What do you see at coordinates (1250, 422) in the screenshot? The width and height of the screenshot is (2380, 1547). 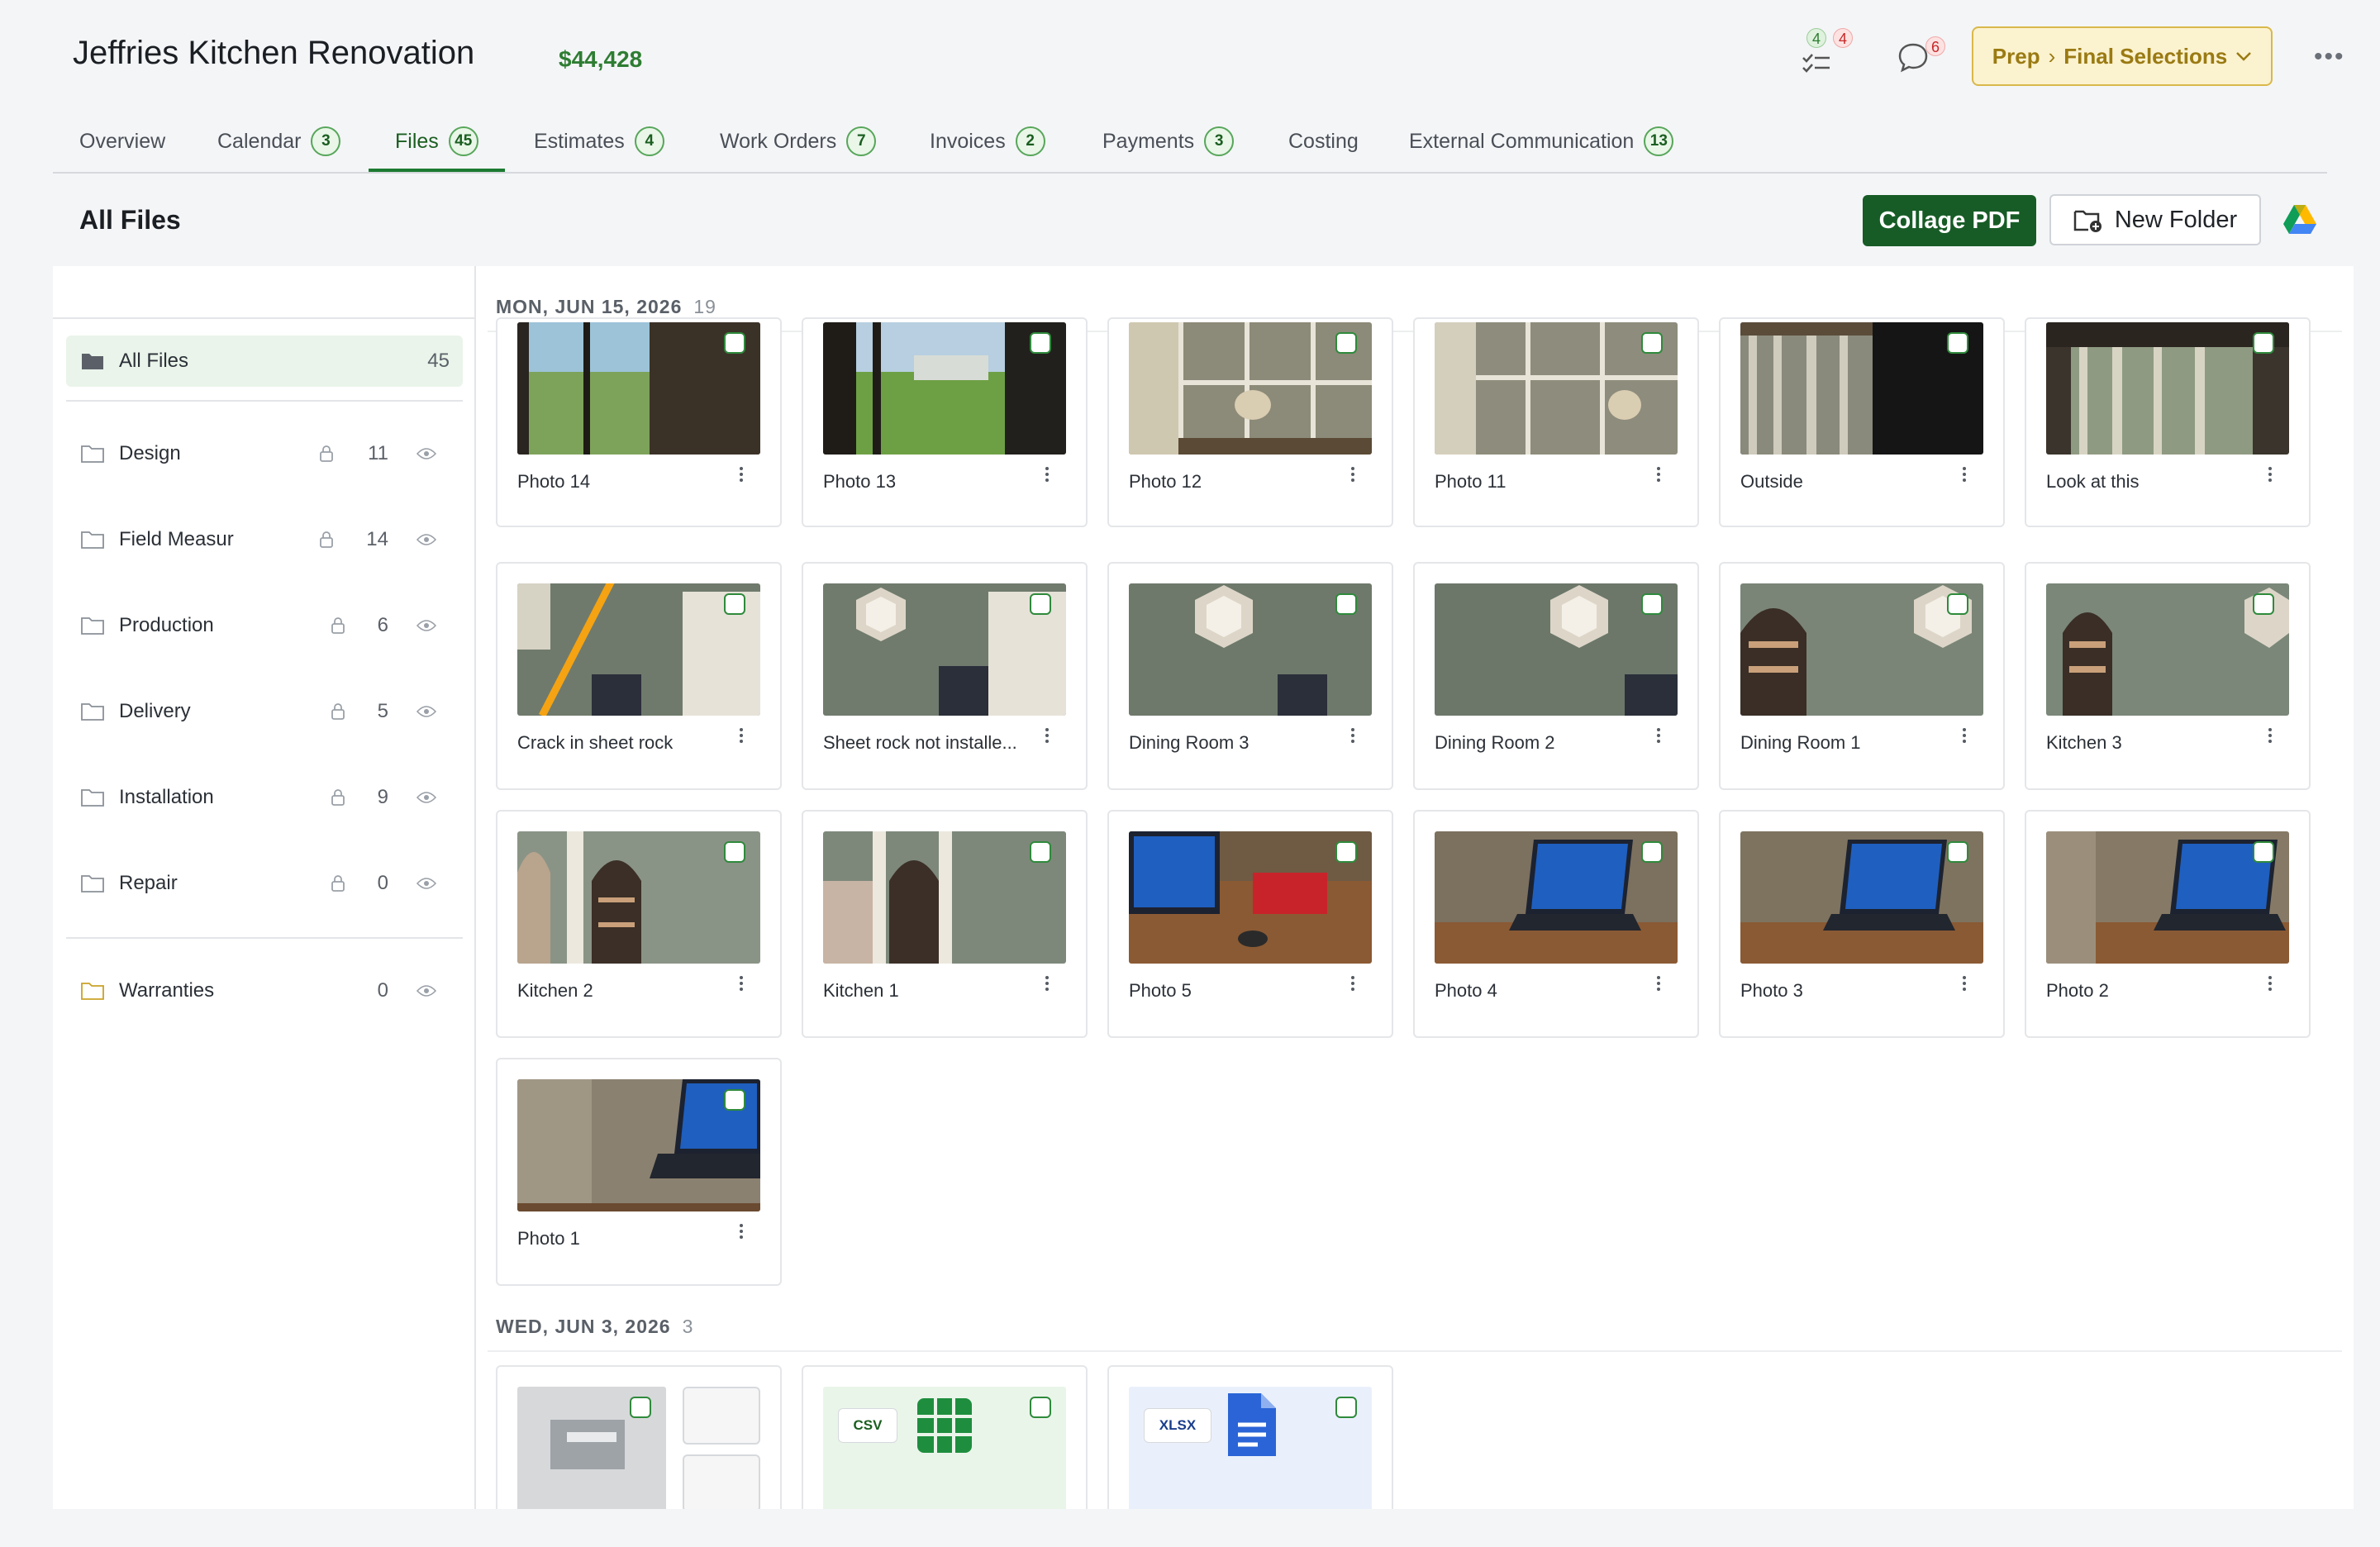 I see `file-card: Photo 12` at bounding box center [1250, 422].